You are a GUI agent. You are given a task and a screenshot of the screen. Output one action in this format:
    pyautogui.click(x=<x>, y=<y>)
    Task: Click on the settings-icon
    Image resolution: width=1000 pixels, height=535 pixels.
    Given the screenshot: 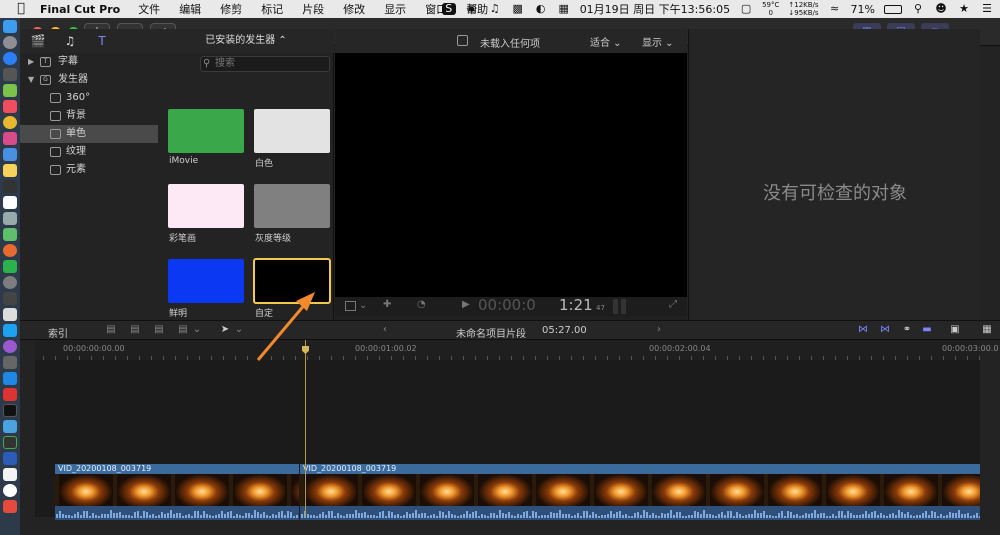 What is the action you would take?
    pyautogui.click(x=10, y=282)
    